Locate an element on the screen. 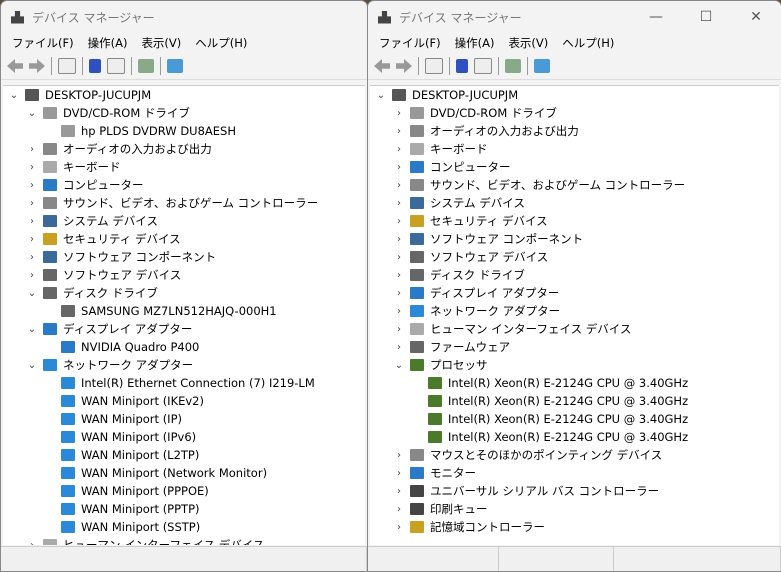 The width and height of the screenshot is (781, 572). tree-item: › オーディオの入力および出力 is located at coordinates (118, 149).